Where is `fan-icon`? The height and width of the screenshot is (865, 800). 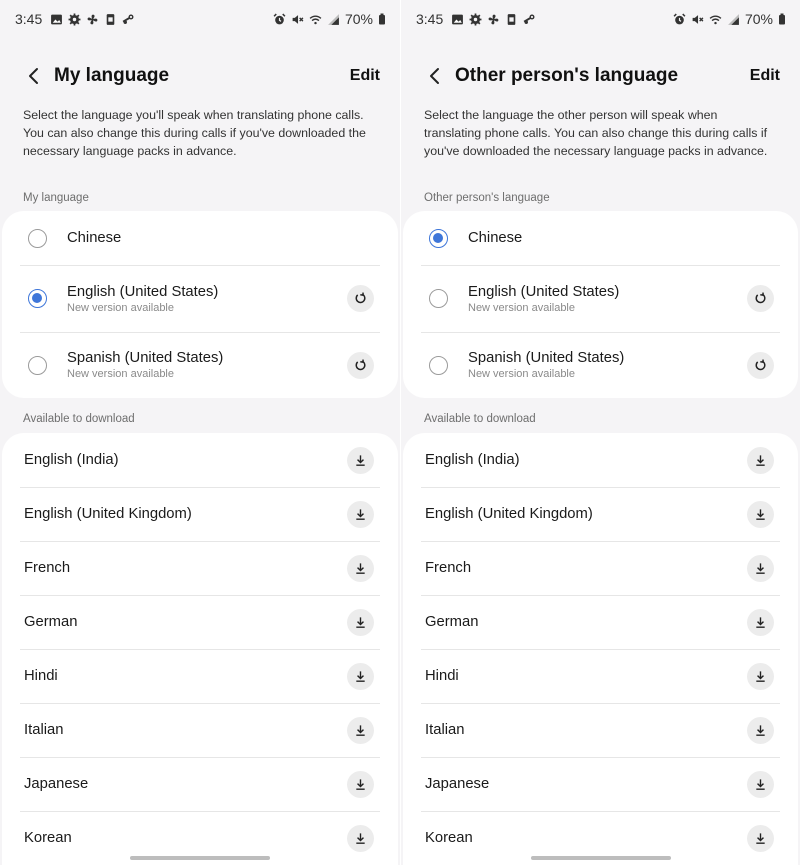
fan-icon is located at coordinates (493, 19).